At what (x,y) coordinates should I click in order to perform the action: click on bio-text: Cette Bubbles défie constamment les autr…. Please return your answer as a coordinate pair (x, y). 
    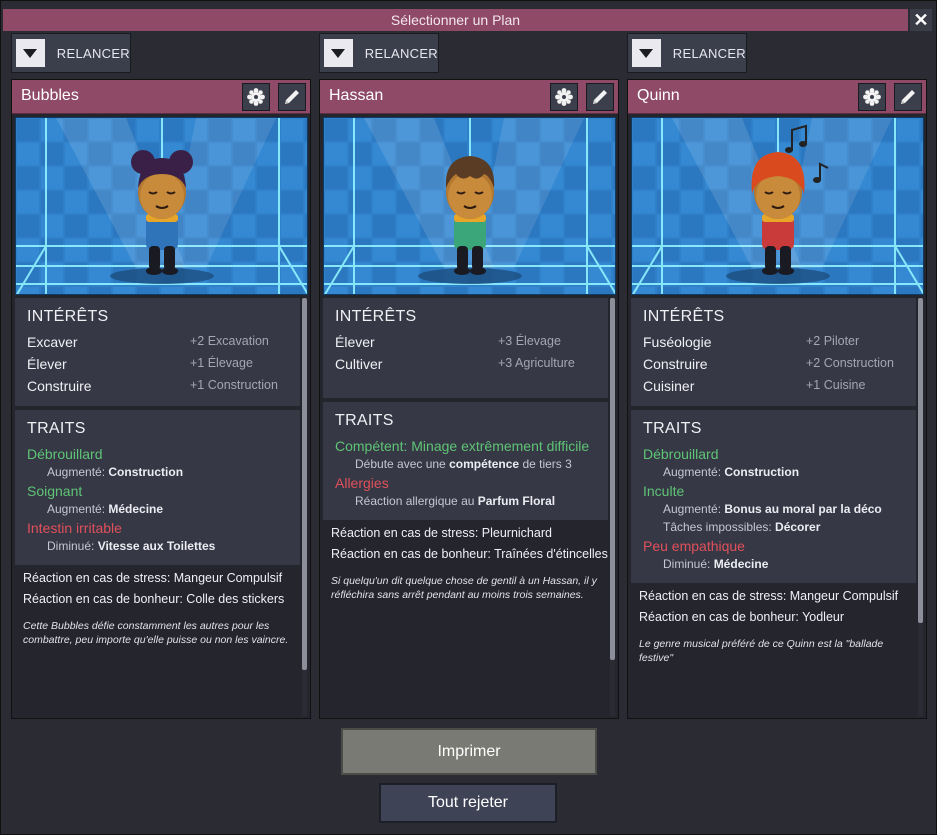
    Looking at the image, I should click on (156, 633).